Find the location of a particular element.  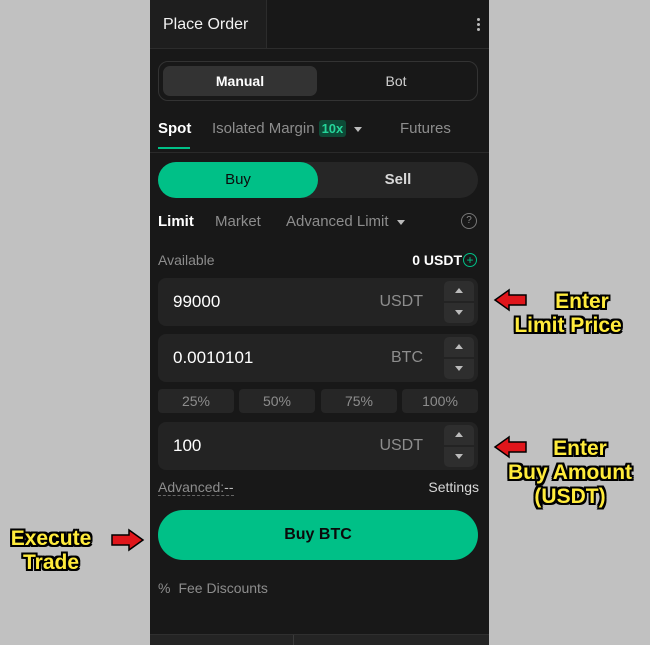

tab-spot: Spot is located at coordinates (174, 128).